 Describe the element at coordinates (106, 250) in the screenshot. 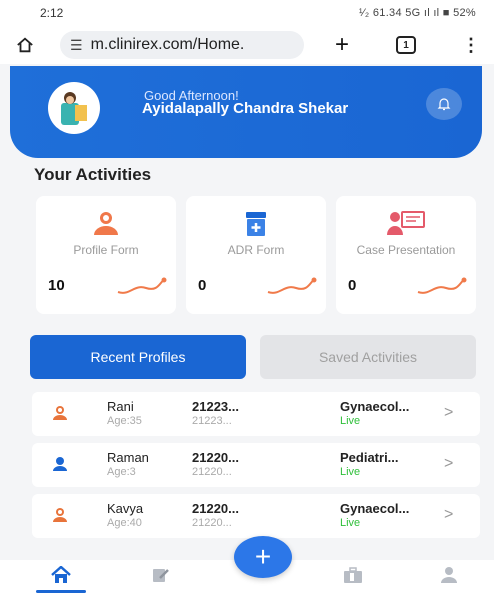

I see `card-label: Profile Form` at that location.